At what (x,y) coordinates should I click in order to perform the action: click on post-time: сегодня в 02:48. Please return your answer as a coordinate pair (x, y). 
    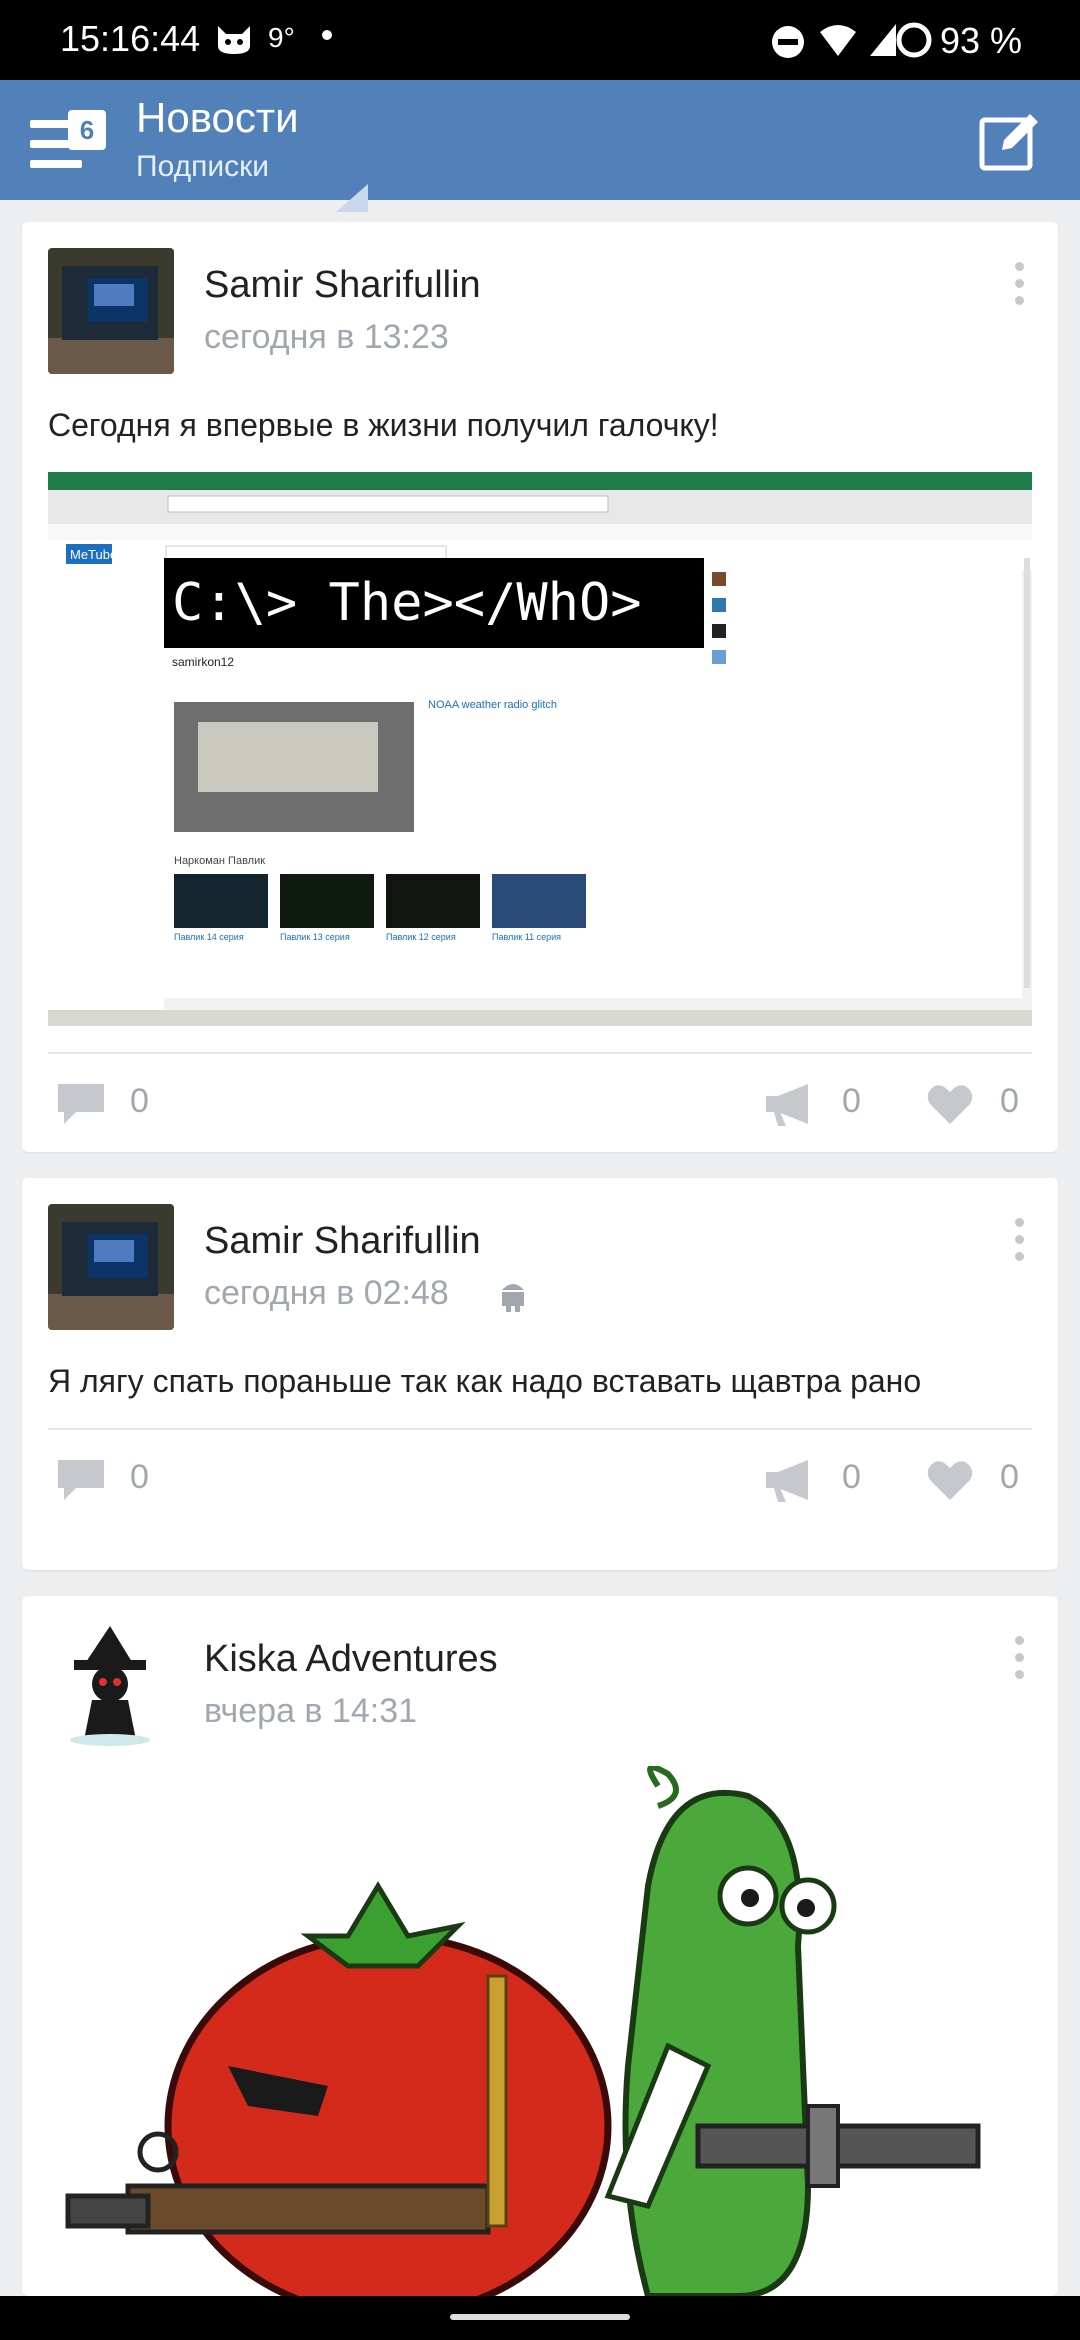
    Looking at the image, I should click on (326, 1293).